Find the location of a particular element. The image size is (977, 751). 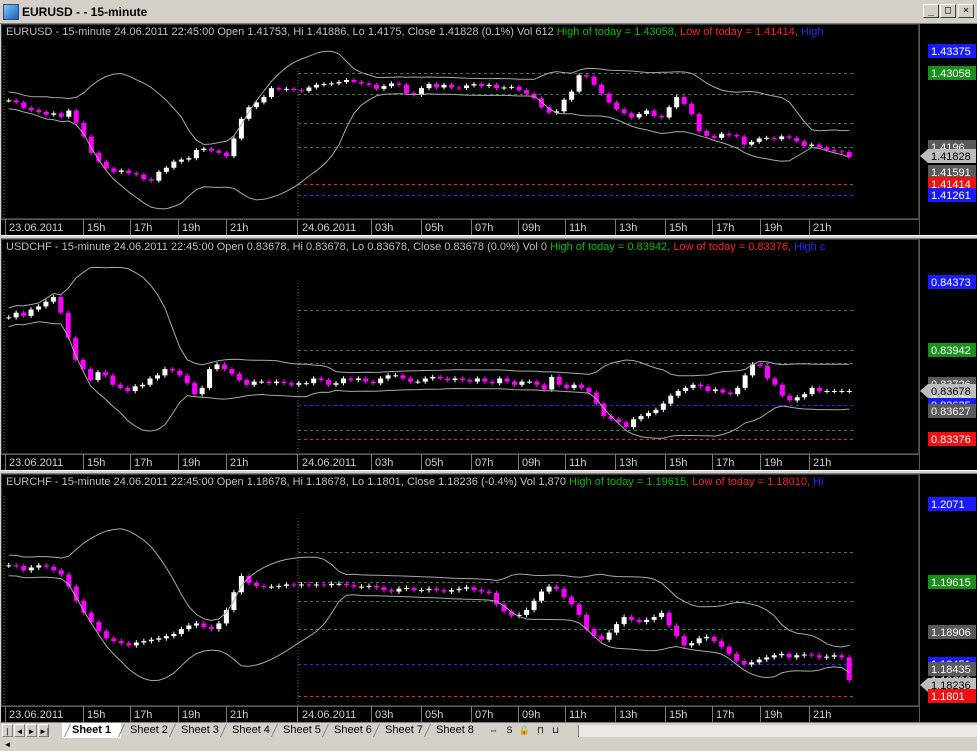

high-of-today: High of today = 0.83942, is located at coordinates (610, 247).